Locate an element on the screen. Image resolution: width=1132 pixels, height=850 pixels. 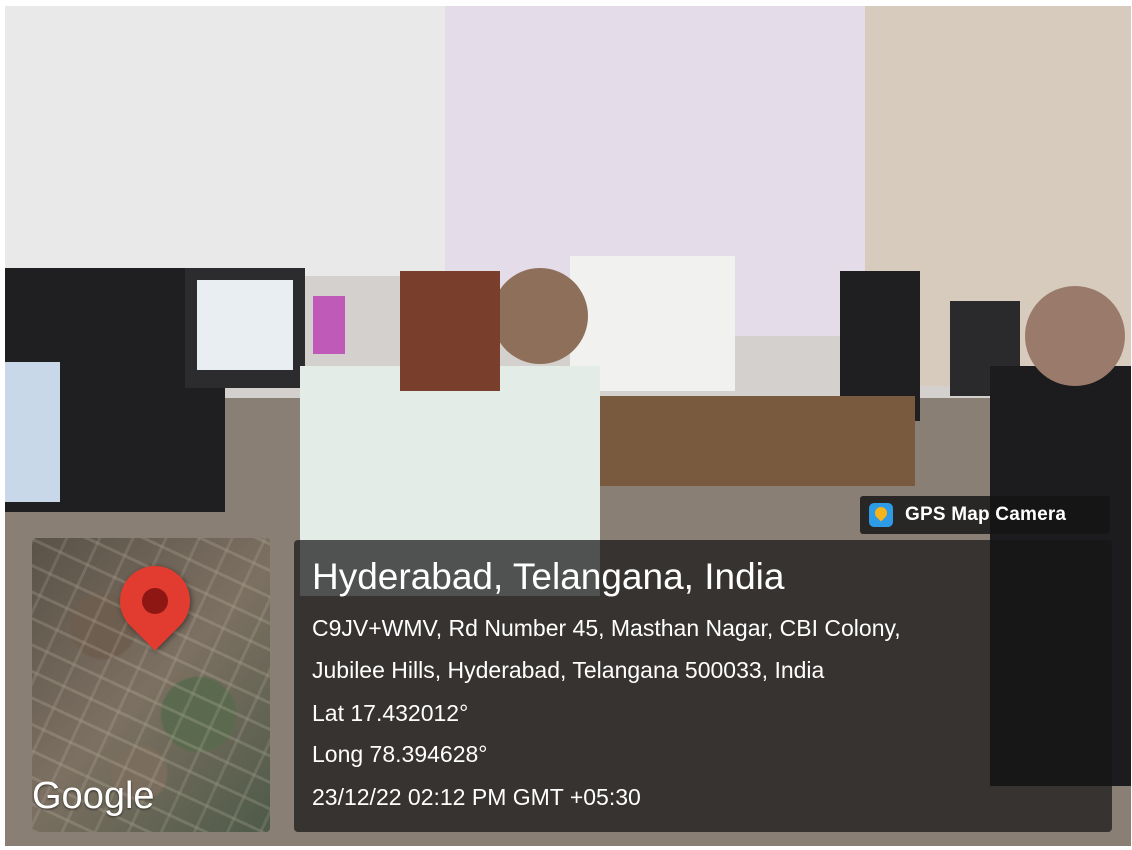
longitude-text: Long 78.394628° is located at coordinates (400, 754).